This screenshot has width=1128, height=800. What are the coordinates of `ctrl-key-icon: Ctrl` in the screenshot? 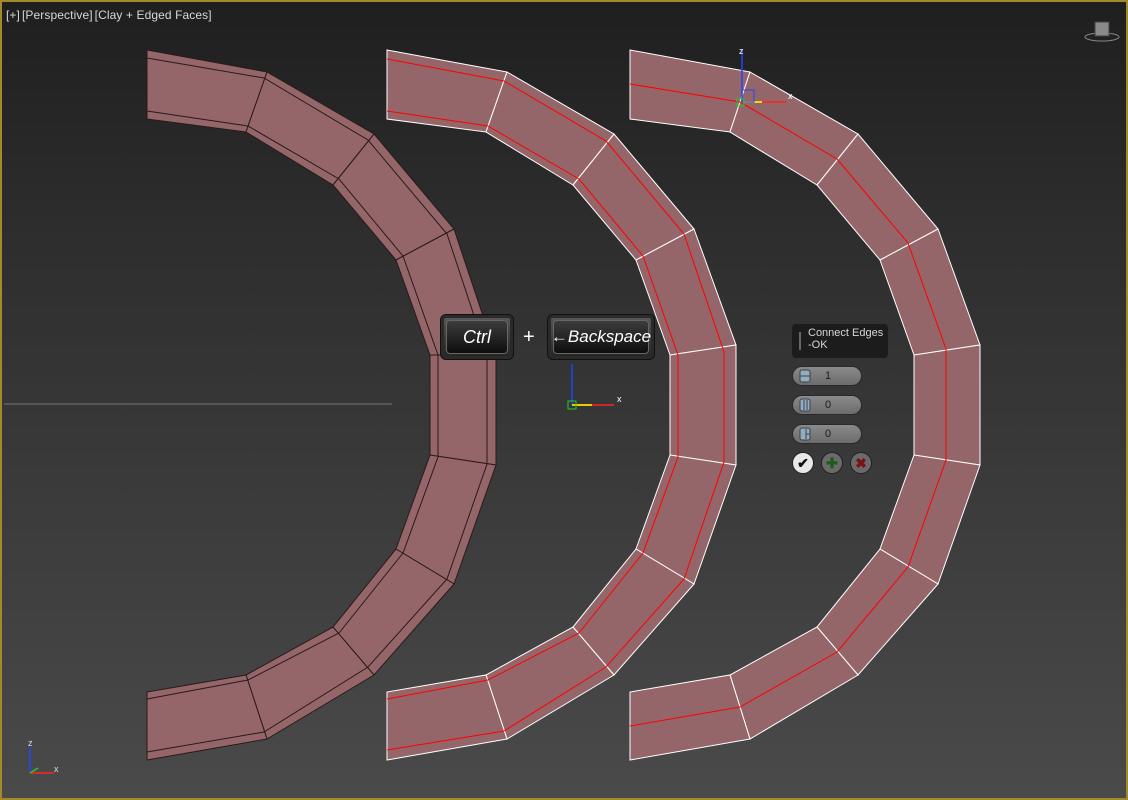 It's located at (477, 337).